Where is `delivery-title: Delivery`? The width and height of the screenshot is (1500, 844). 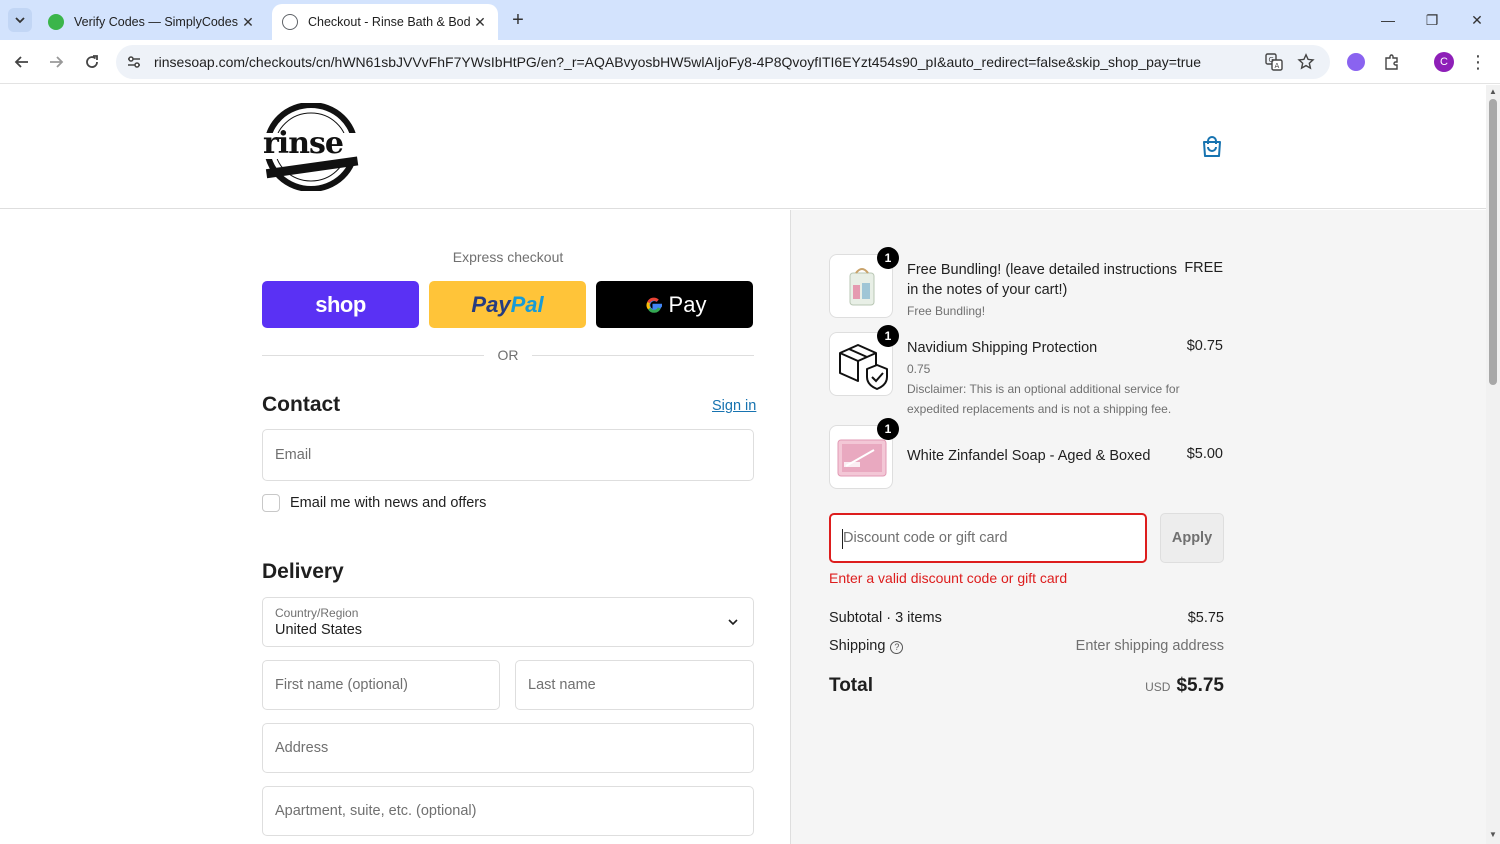 delivery-title: Delivery is located at coordinates (303, 571).